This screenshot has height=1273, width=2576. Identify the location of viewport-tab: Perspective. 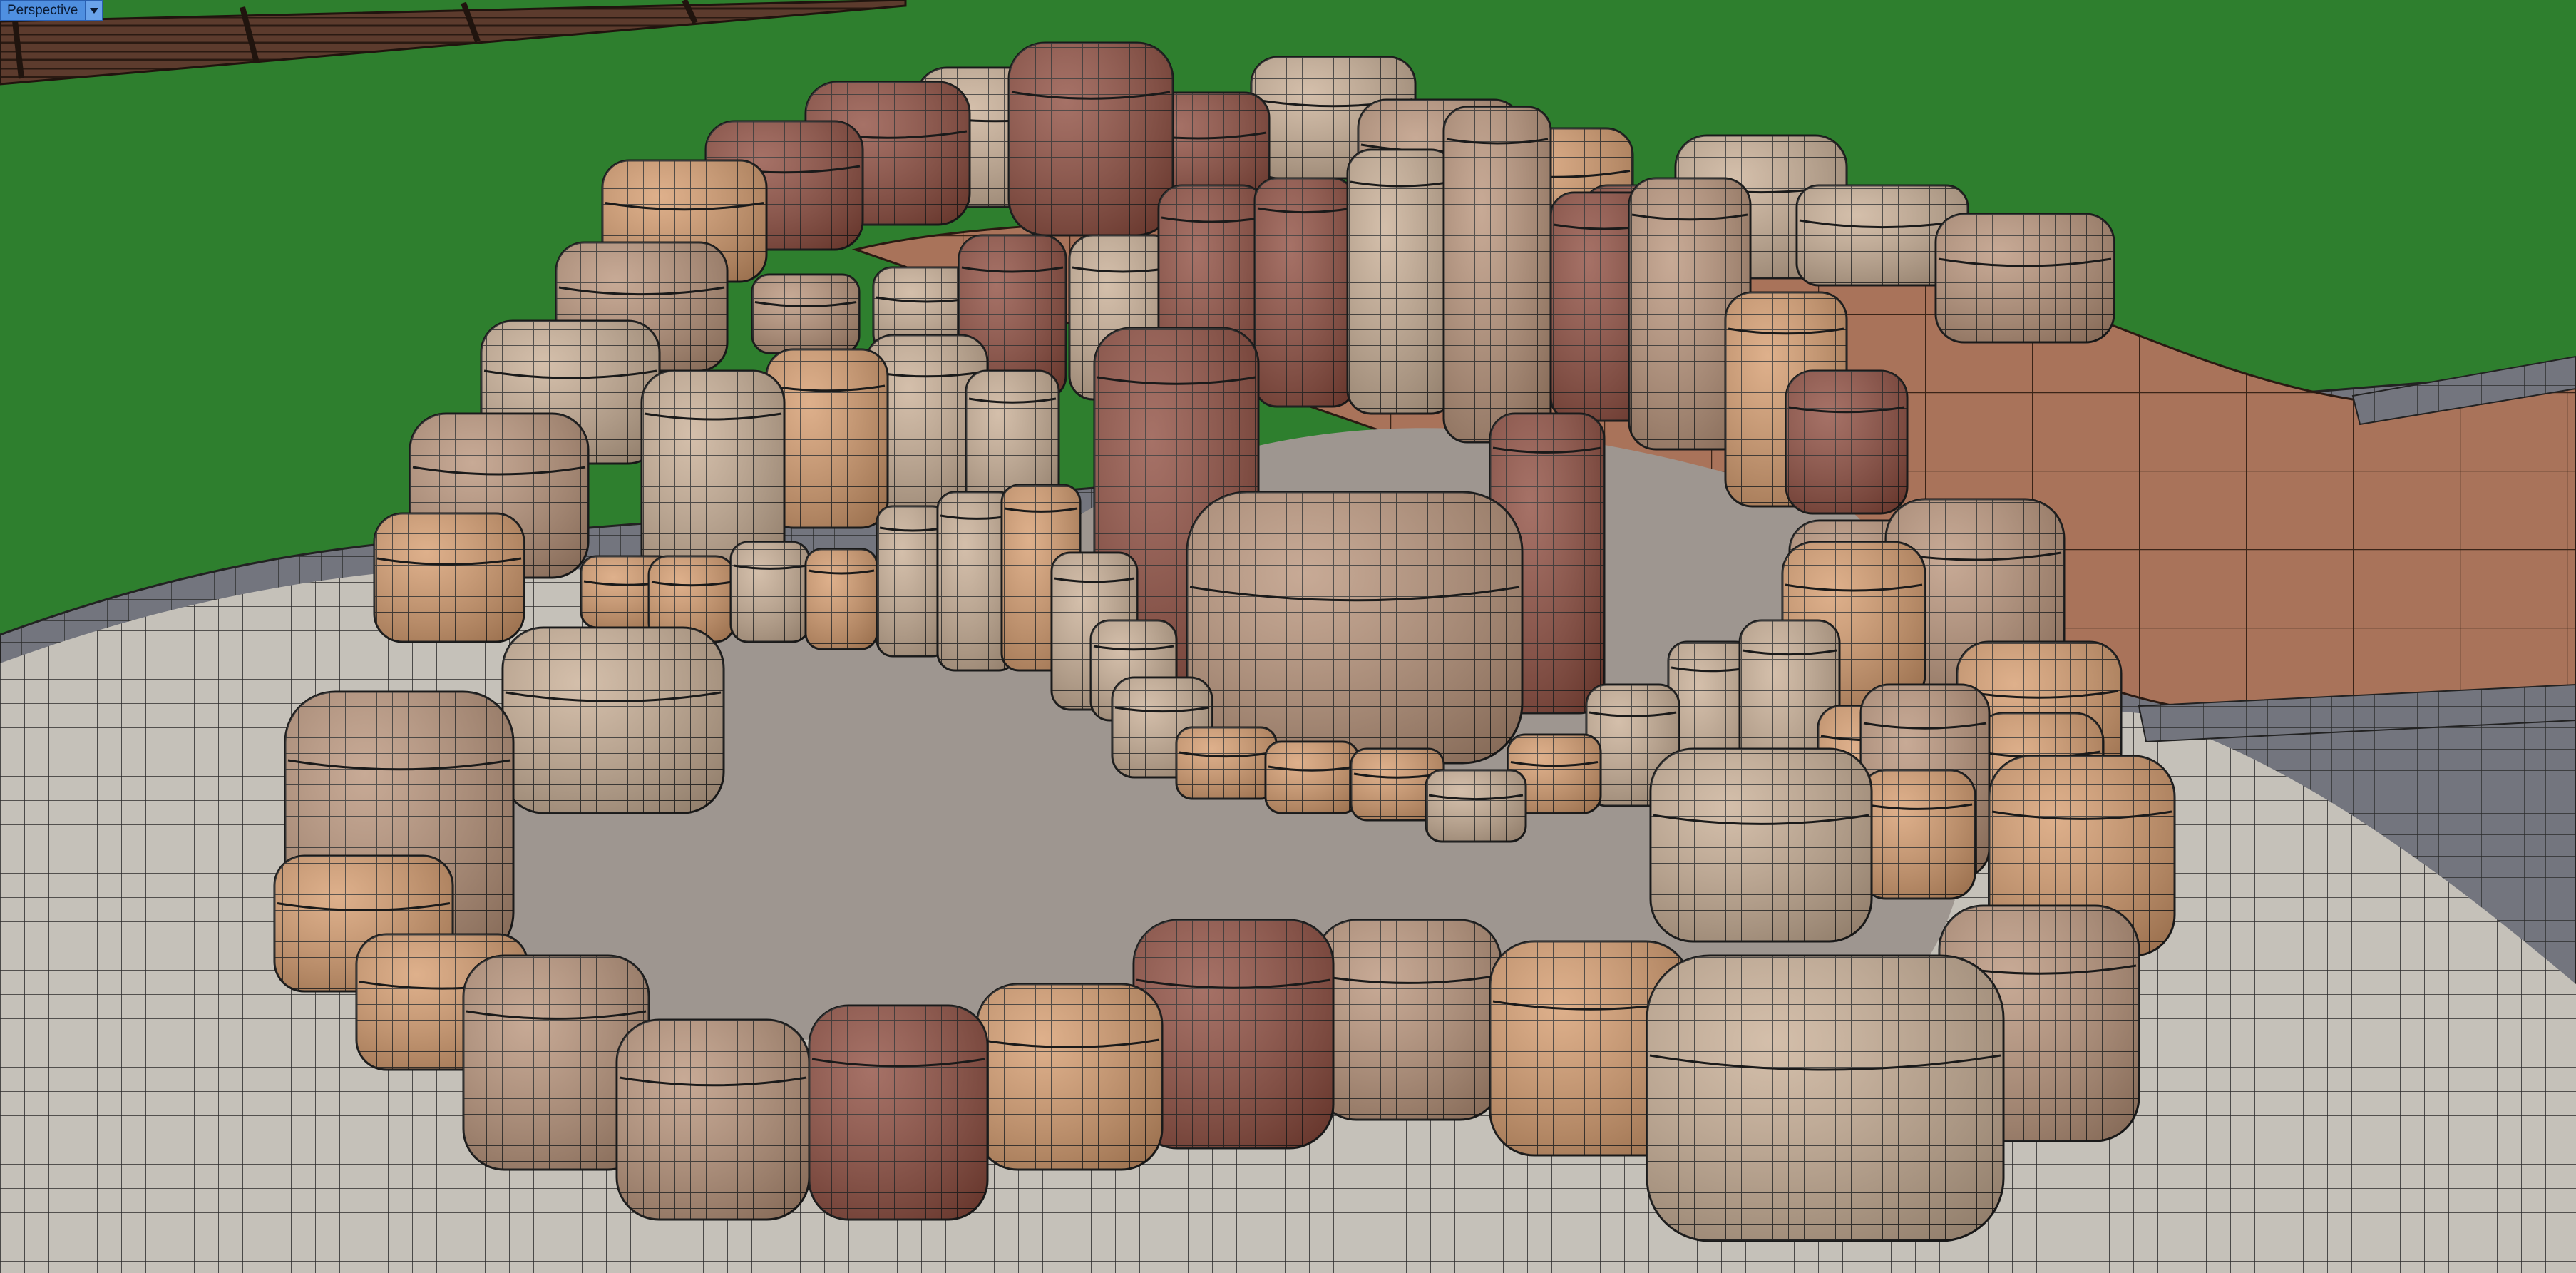
(52, 11).